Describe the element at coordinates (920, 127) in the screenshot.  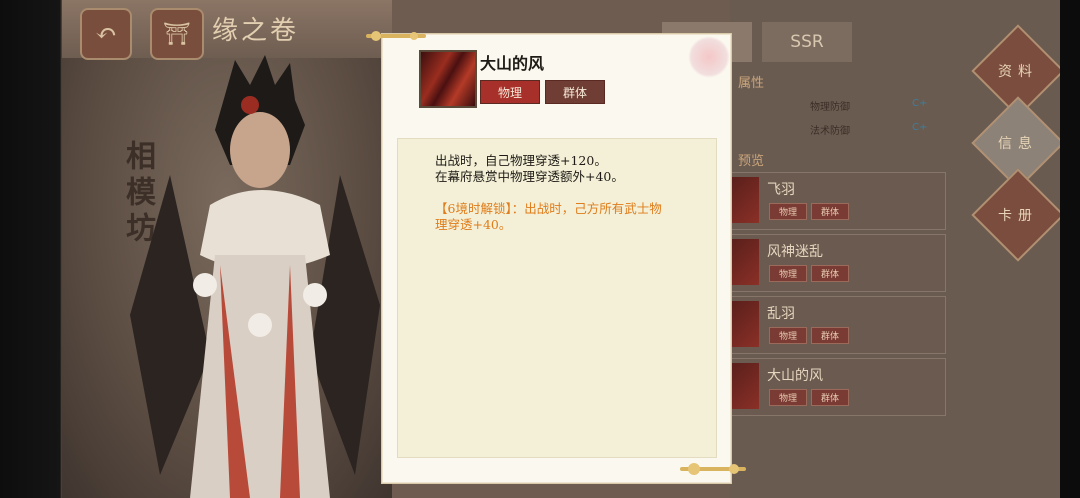
I see `stat-grade-magic-def: C+` at that location.